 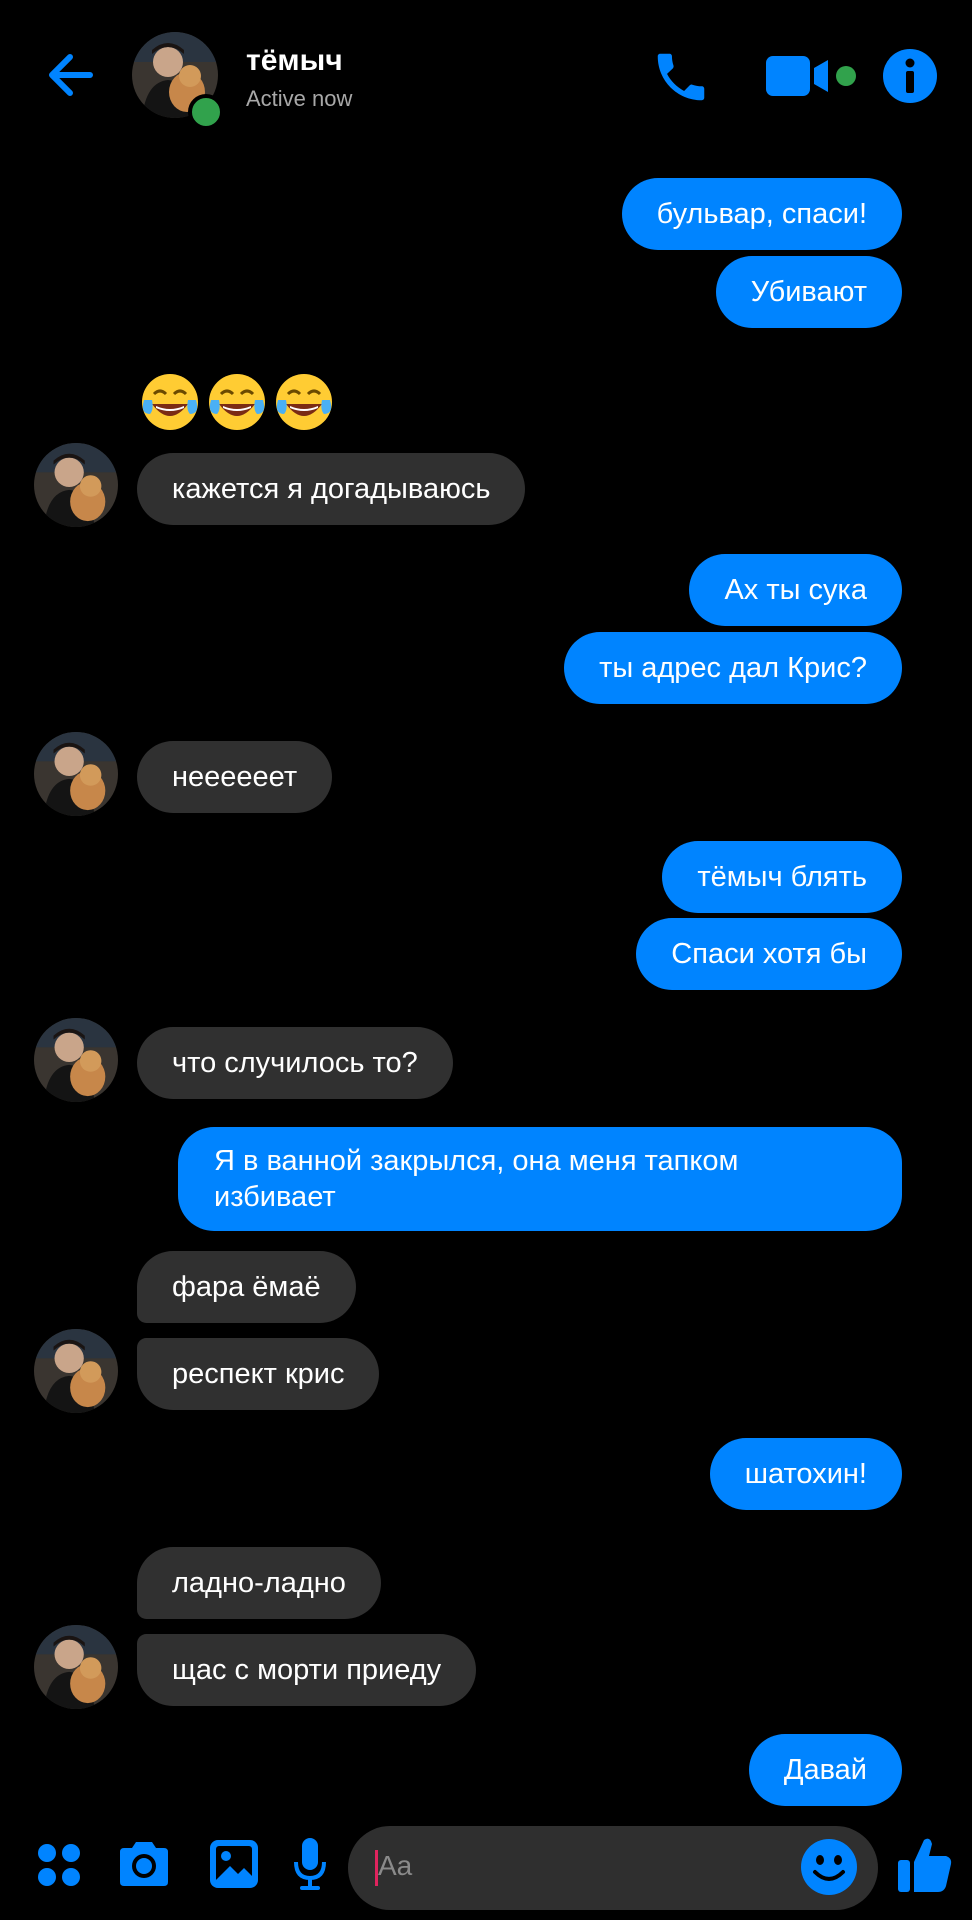 I want to click on incoming-message: неееееет, so click(x=235, y=777).